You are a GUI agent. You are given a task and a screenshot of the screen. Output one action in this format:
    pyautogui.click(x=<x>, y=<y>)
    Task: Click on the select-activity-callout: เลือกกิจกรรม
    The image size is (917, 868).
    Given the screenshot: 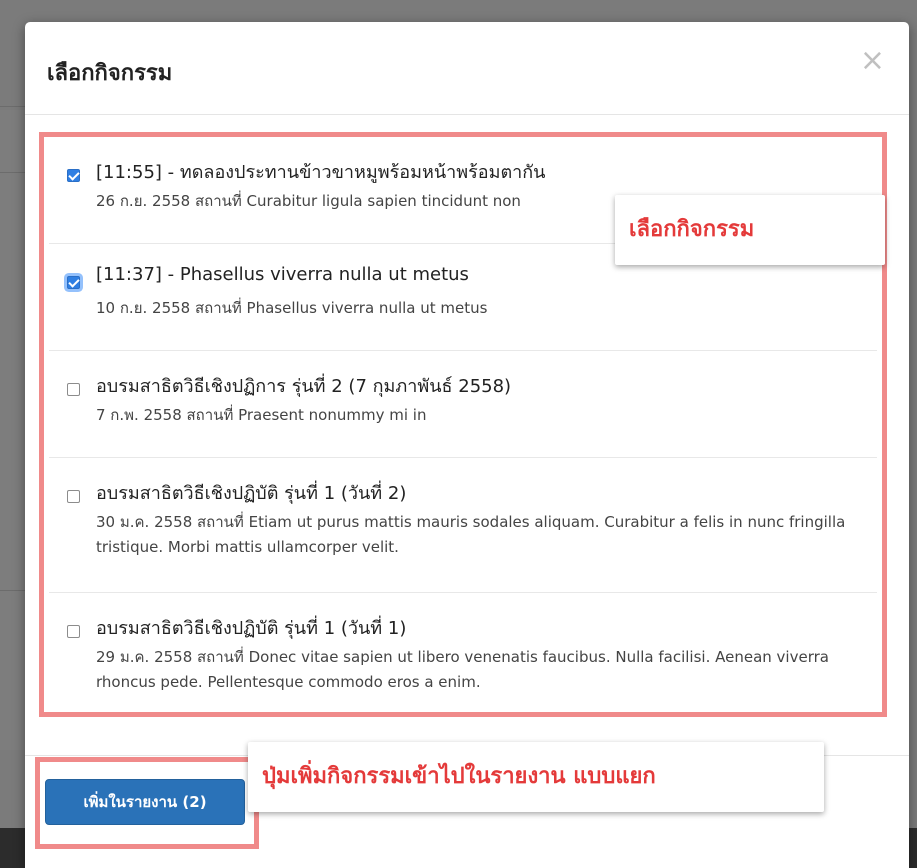 What is the action you would take?
    pyautogui.click(x=750, y=230)
    